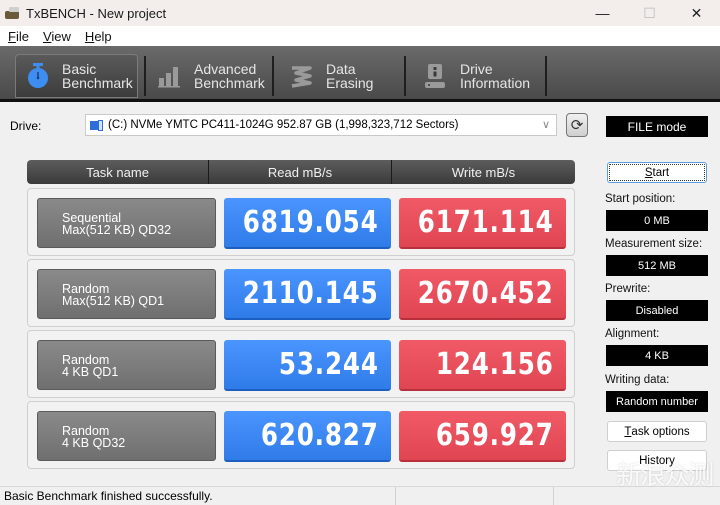  Describe the element at coordinates (632, 334) in the screenshot. I see `alignment-label: Alignment:` at that location.